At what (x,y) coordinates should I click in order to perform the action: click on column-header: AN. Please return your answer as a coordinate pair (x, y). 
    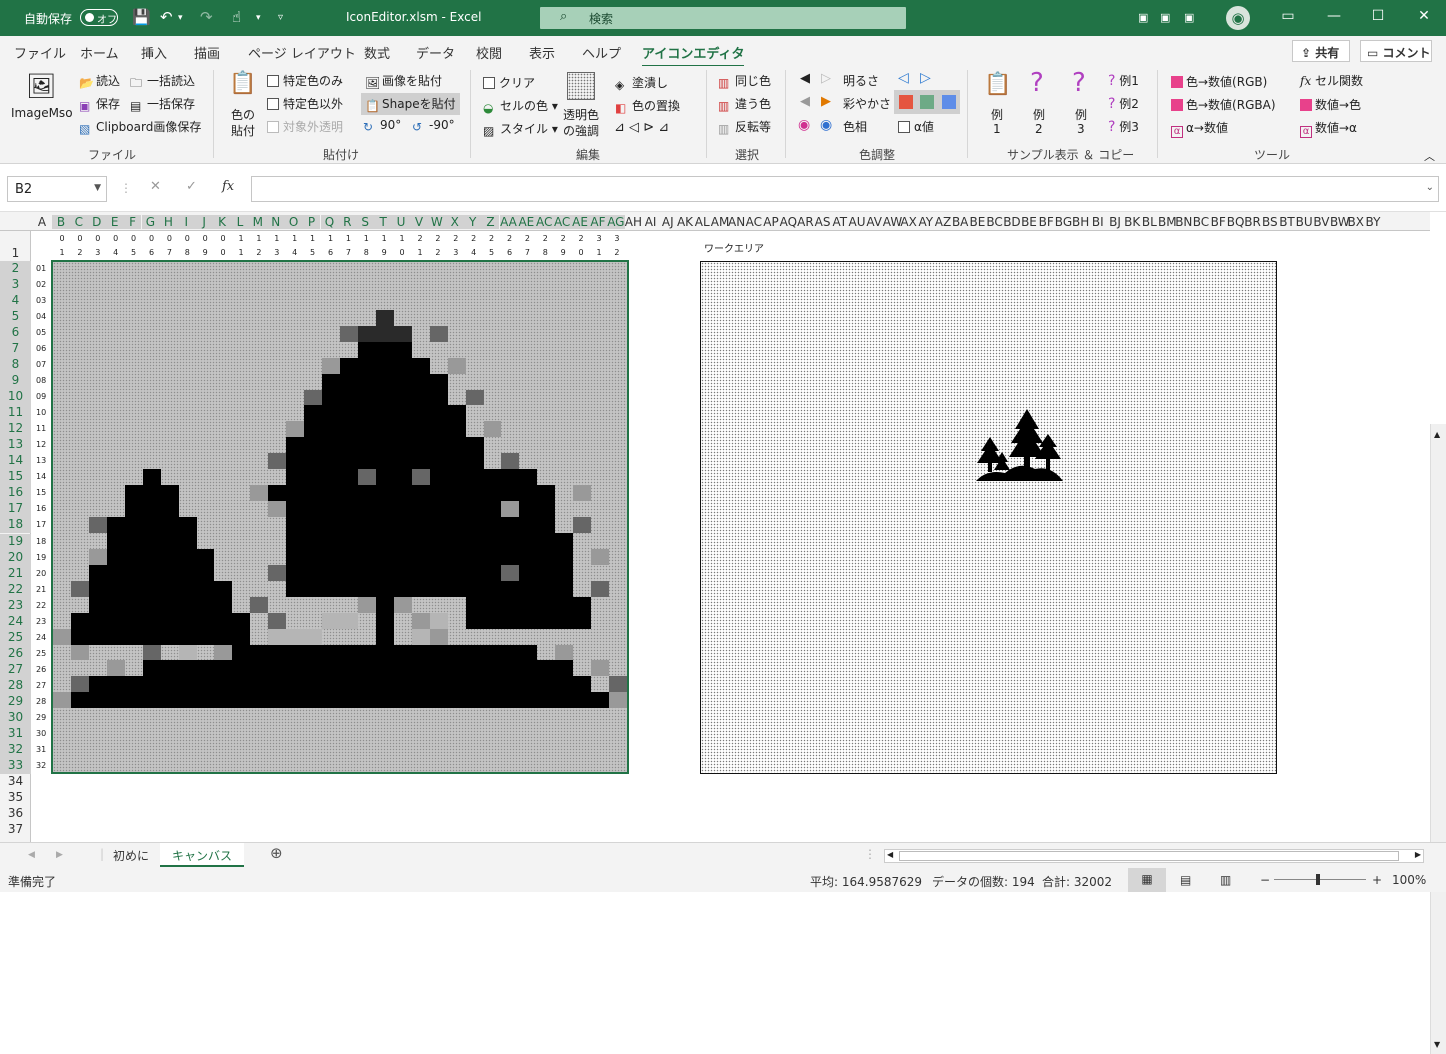
    Looking at the image, I should click on (736, 222).